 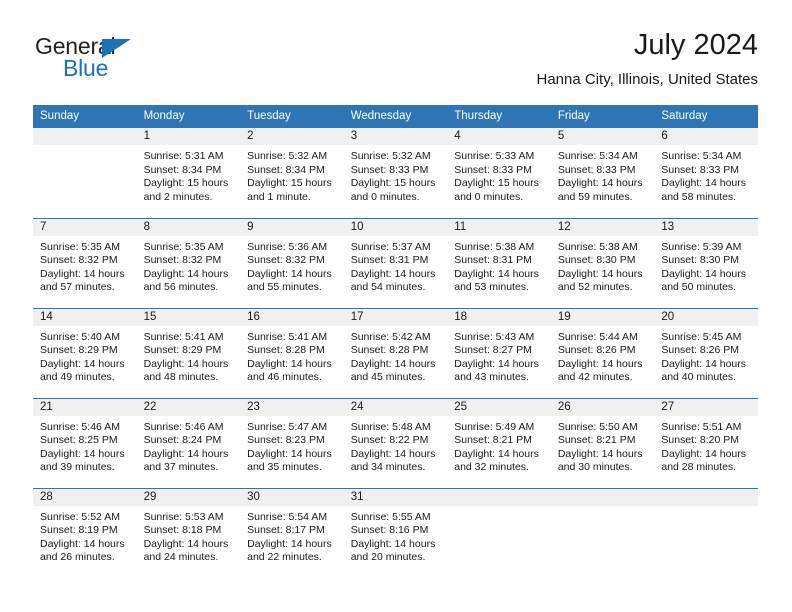 What do you see at coordinates (701, 426) in the screenshot?
I see `sunrise-text: Sunrise: 5:51 AM` at bounding box center [701, 426].